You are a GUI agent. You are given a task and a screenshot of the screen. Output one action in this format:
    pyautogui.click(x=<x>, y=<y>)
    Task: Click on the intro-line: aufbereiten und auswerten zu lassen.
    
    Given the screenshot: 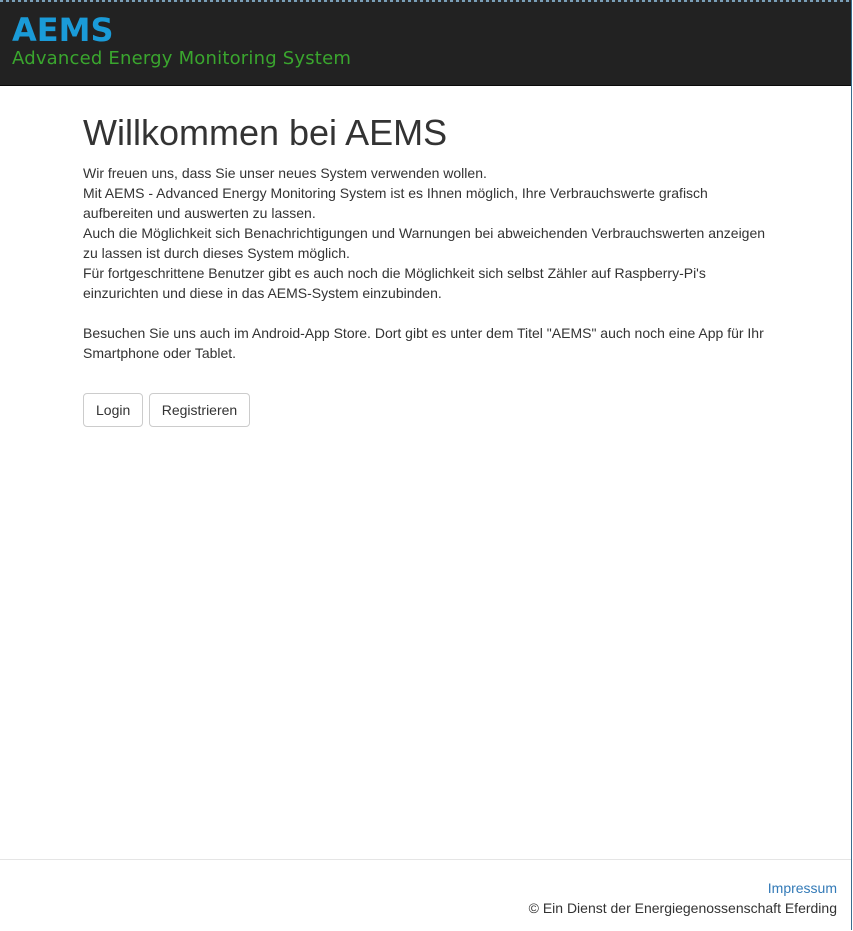 What is the action you would take?
    pyautogui.click(x=199, y=213)
    